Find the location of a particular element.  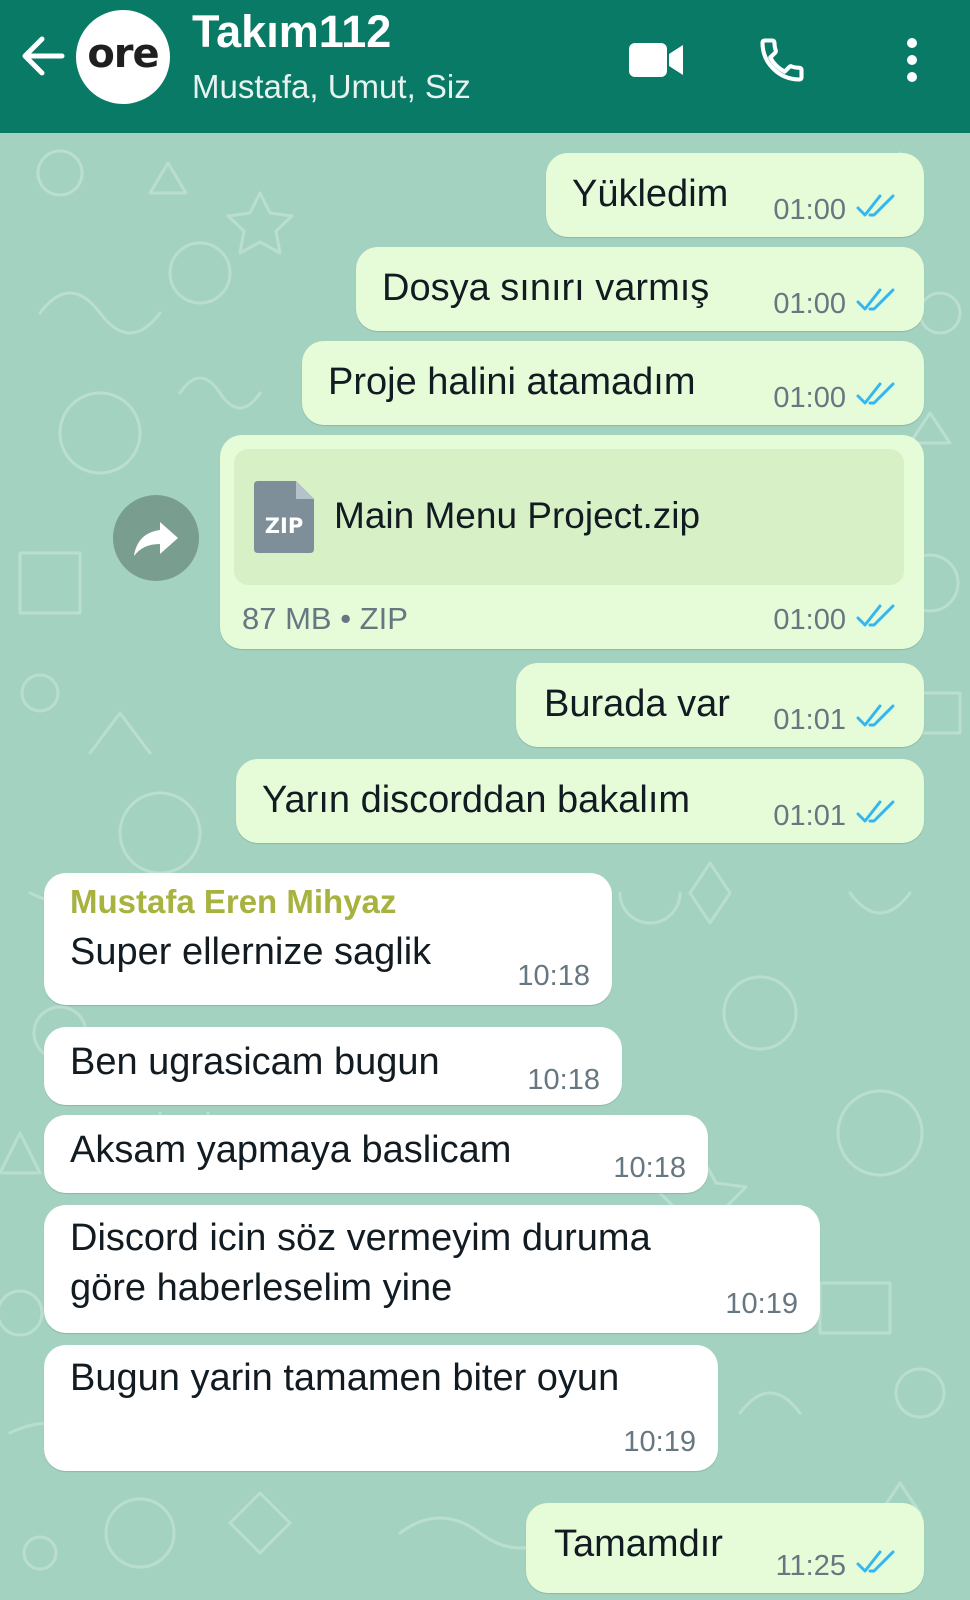

zip-file-badge: ZIP is located at coordinates (284, 526).